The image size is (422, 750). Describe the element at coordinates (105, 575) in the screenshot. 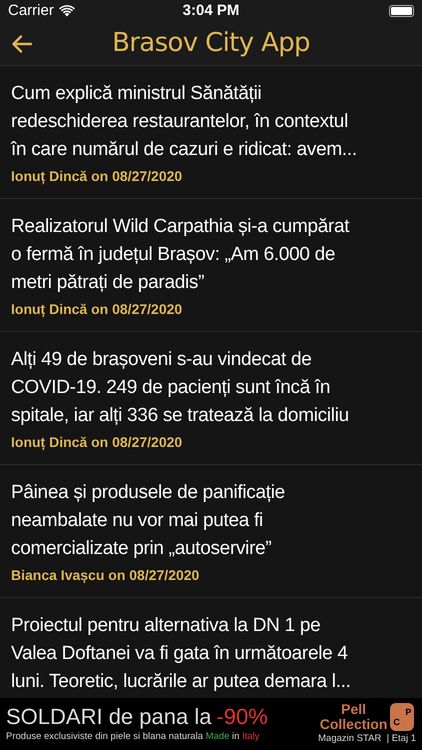

I see `article-byline: Bianca Ivașcu on 08/27/2020` at that location.